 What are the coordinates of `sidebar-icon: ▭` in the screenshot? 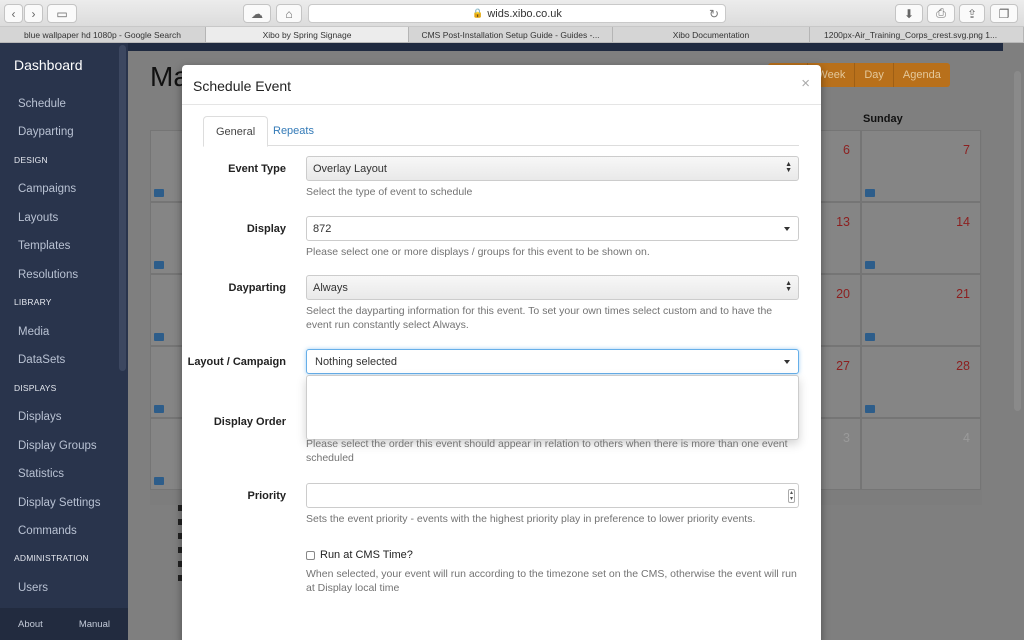 It's located at (62, 13).